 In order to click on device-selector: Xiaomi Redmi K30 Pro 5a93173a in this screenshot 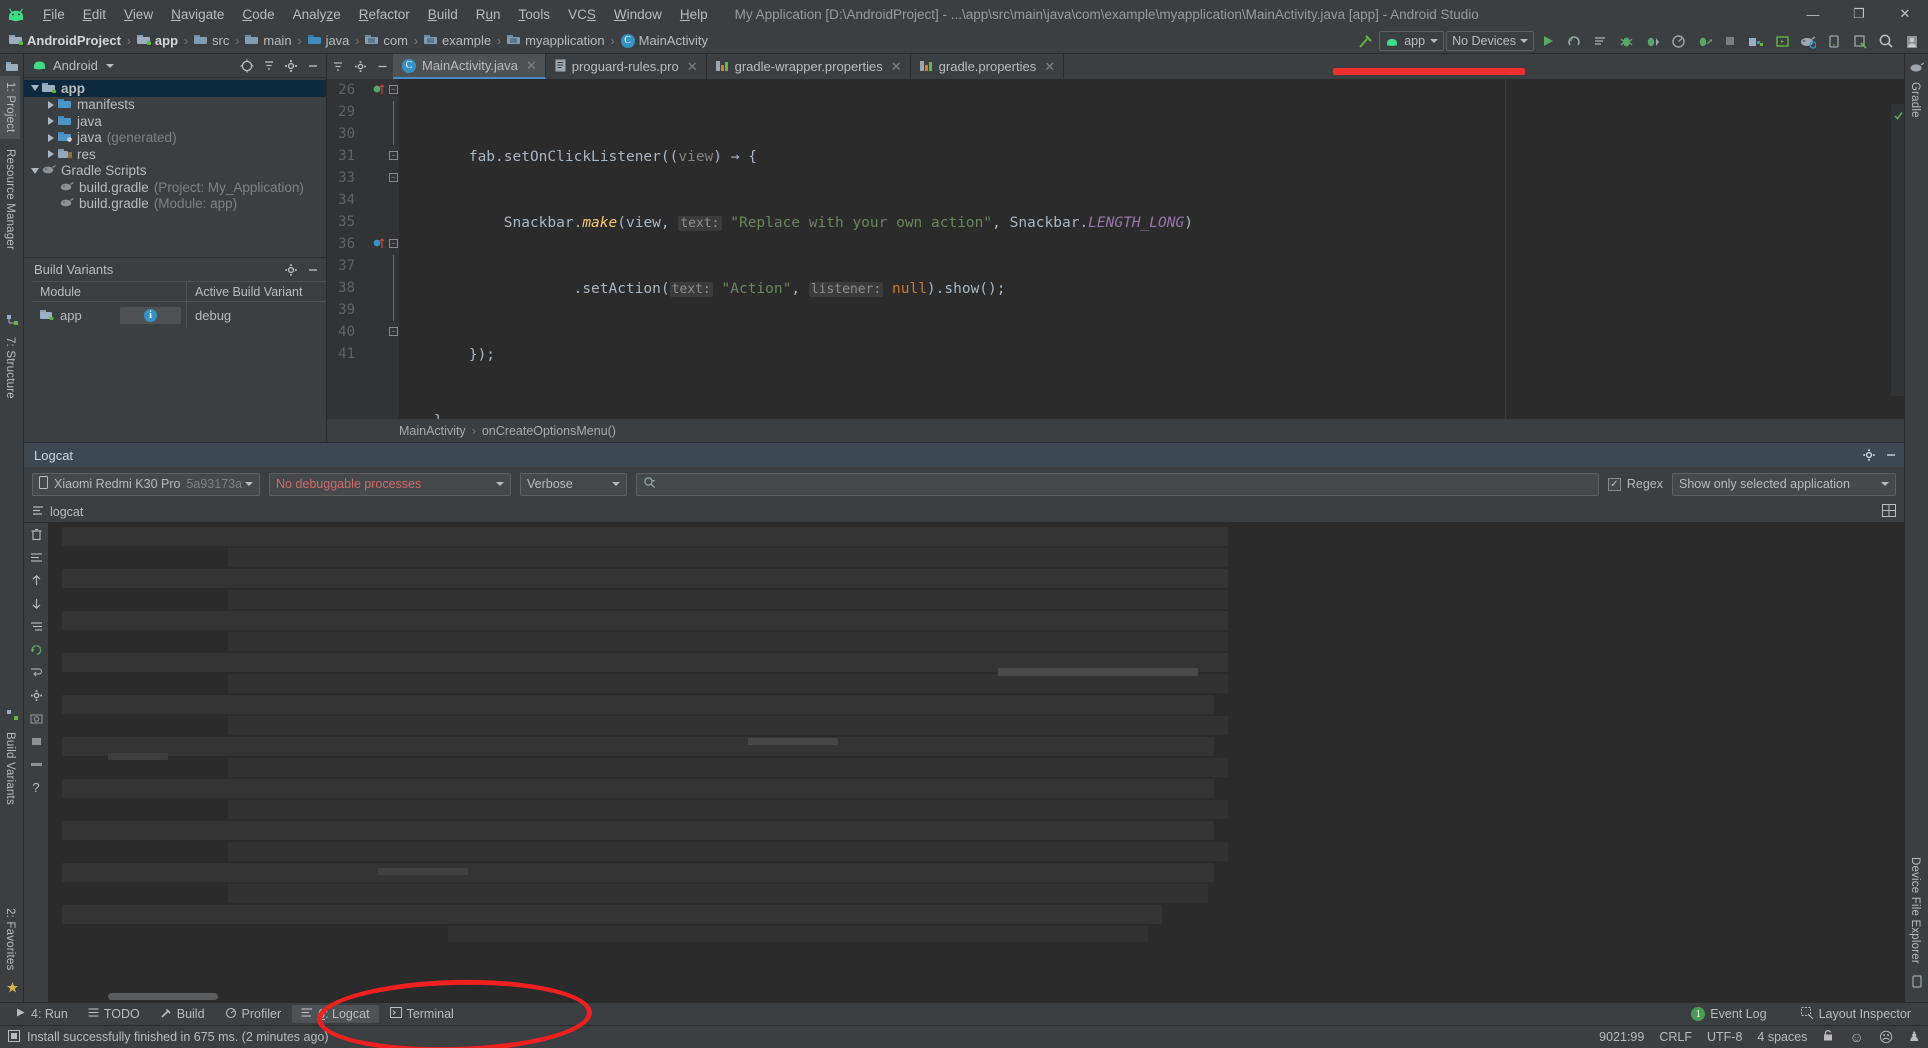, I will do `click(146, 484)`.